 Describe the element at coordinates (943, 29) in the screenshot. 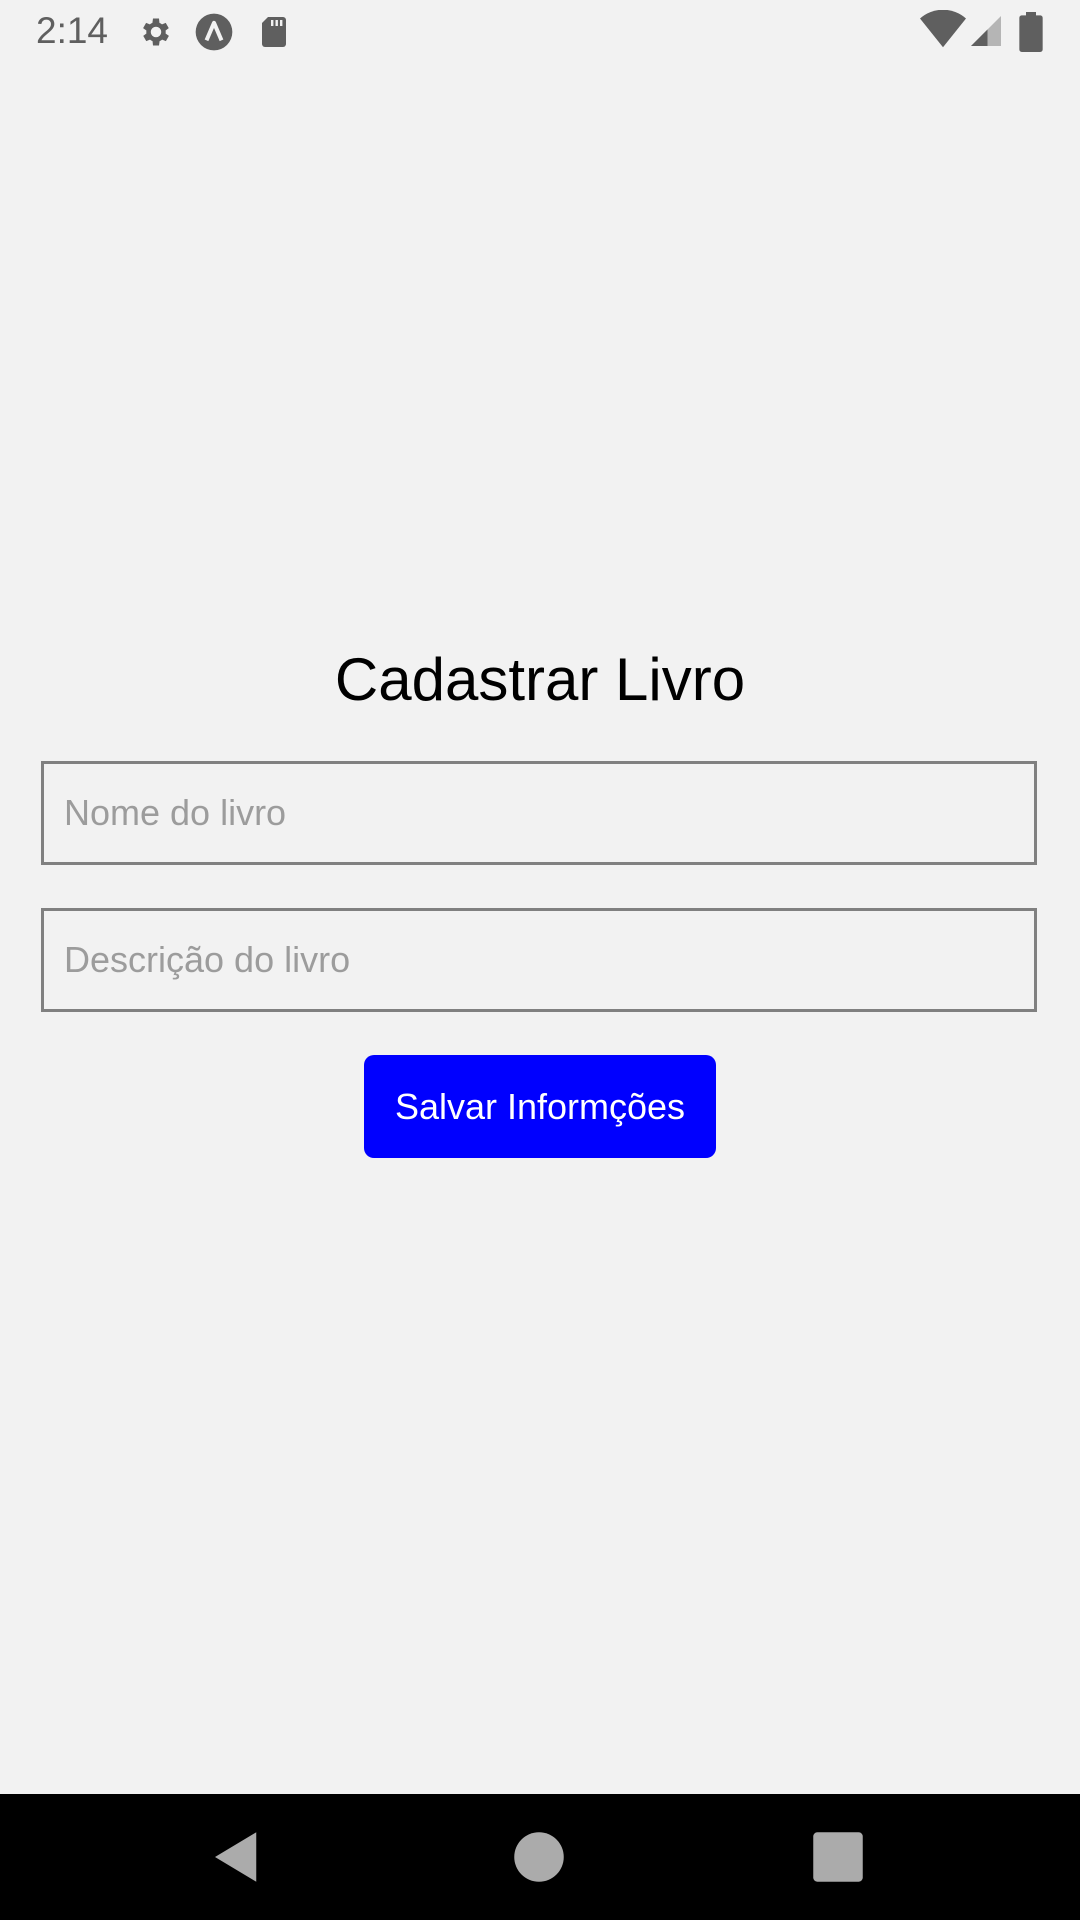

I see `wifi-icon` at that location.